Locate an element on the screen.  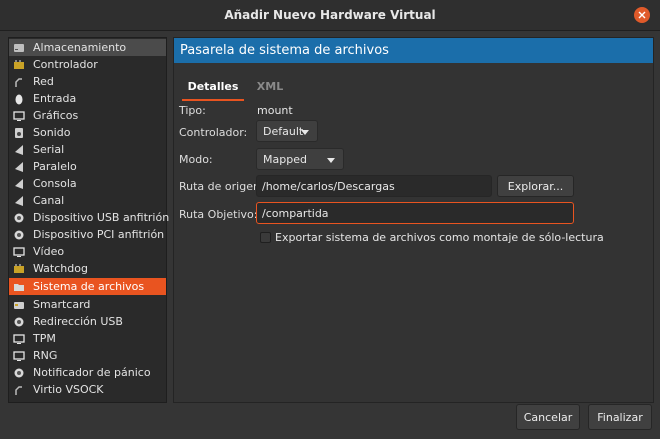
channel-icon is located at coordinates (19, 201).